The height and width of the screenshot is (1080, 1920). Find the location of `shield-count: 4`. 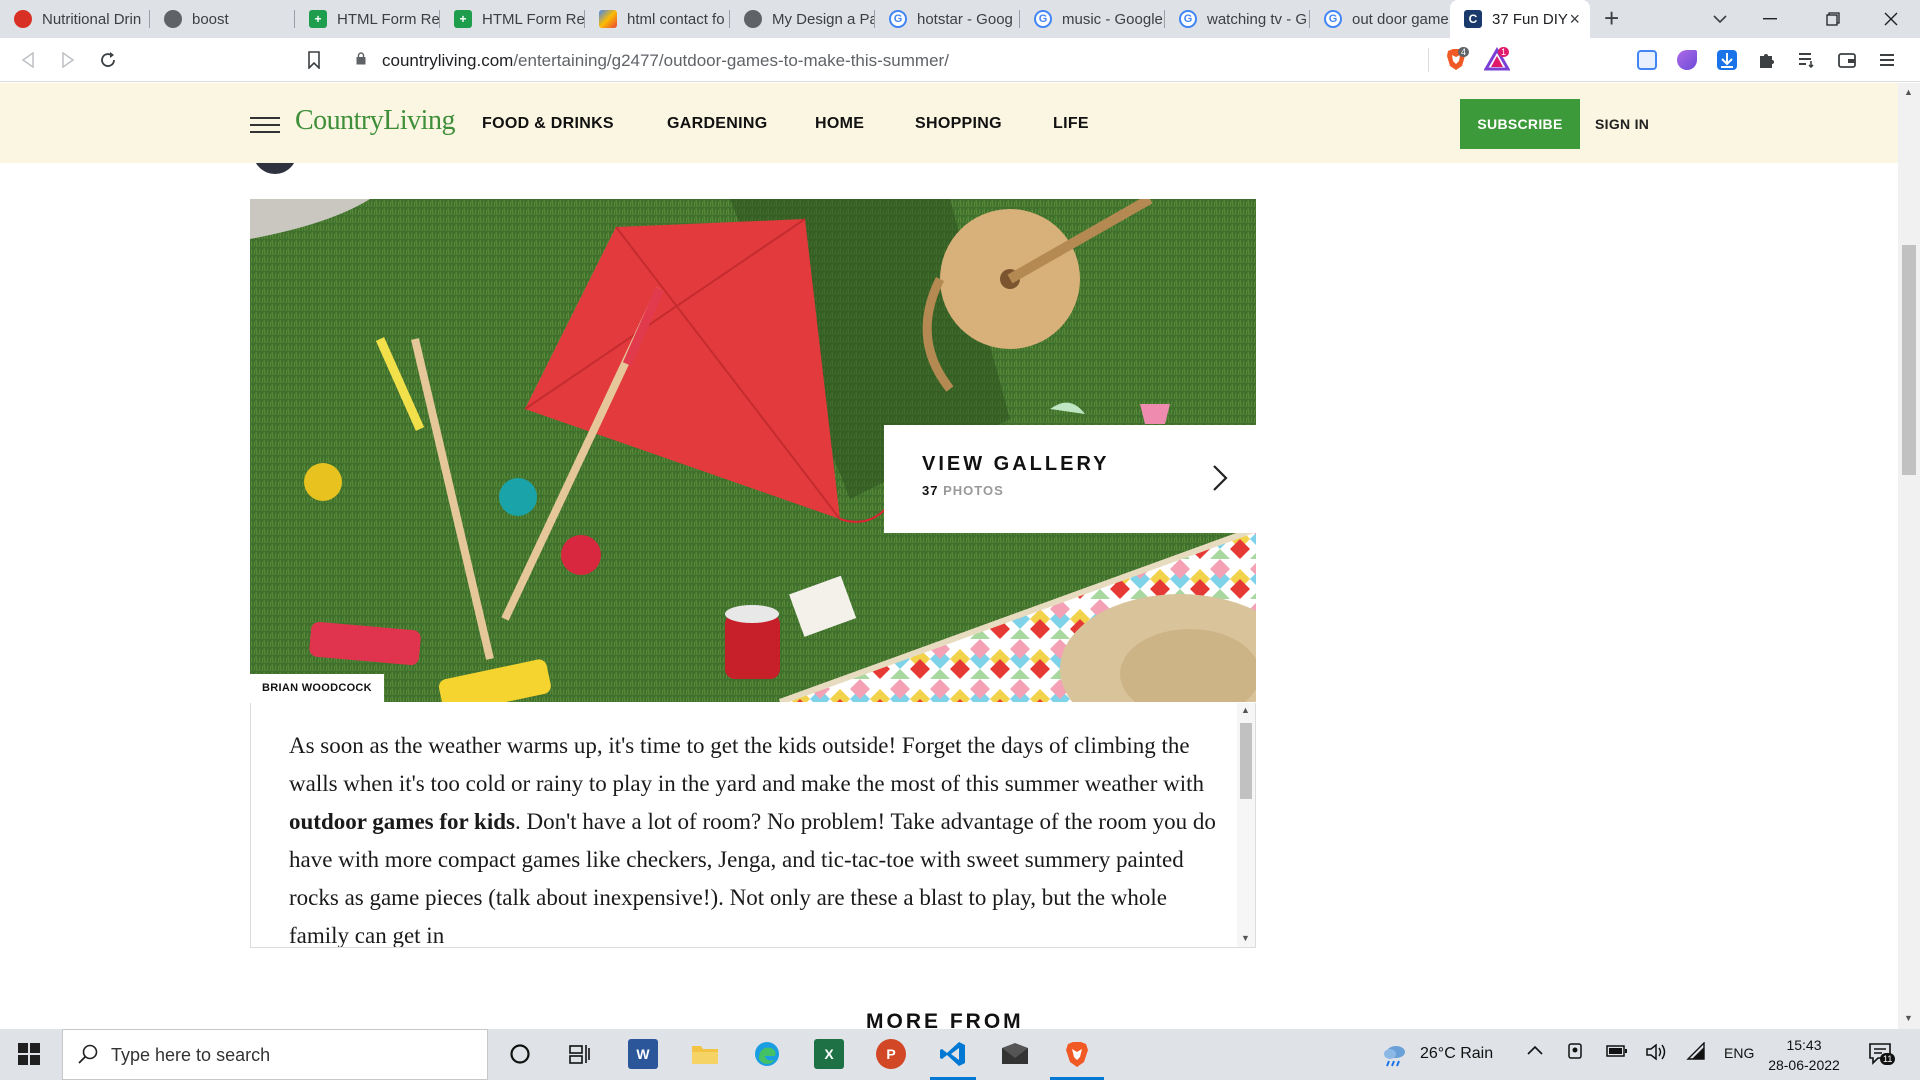

shield-count: 4 is located at coordinates (1464, 52).